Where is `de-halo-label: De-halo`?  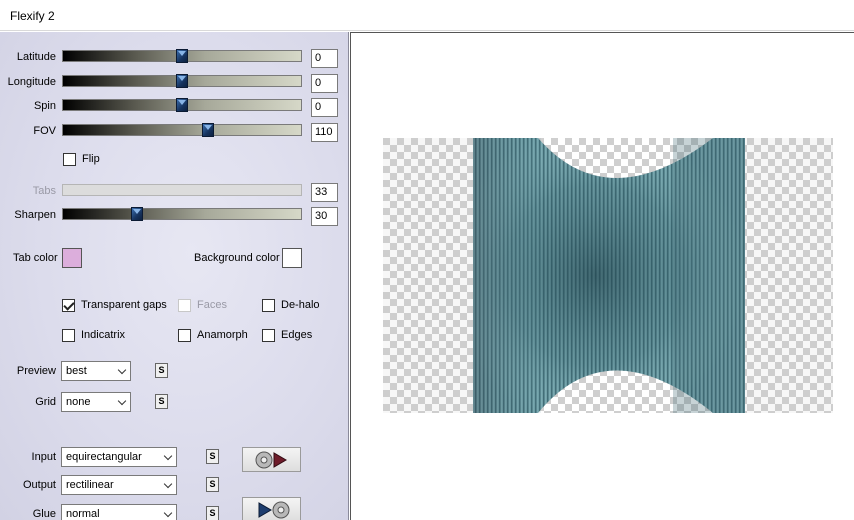 de-halo-label: De-halo is located at coordinates (300, 305).